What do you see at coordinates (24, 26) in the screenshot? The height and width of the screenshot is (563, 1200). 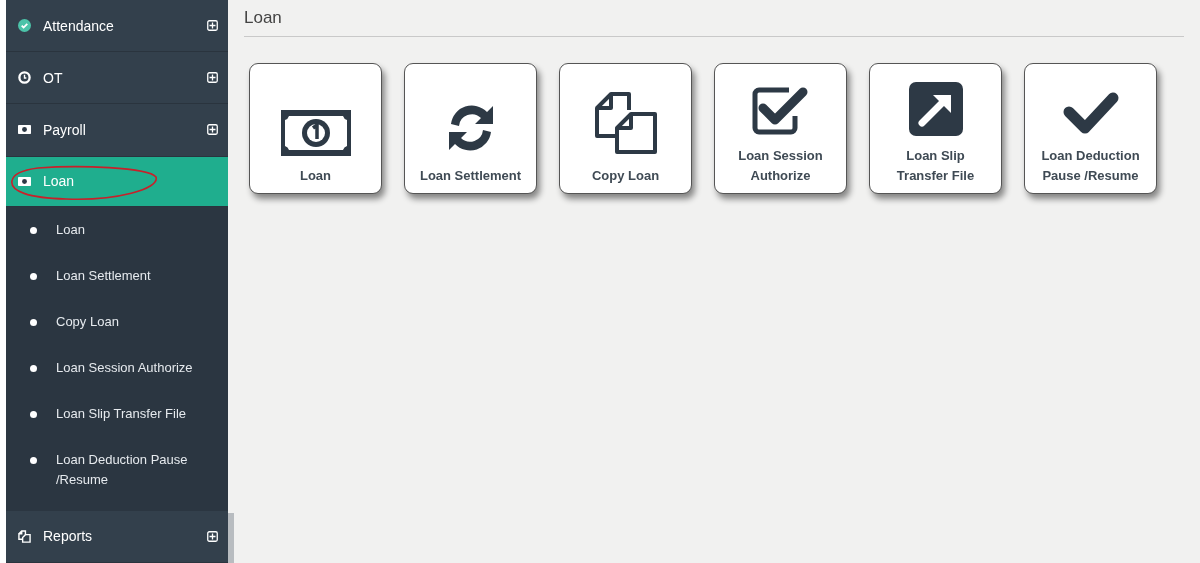 I see `check-circle-icon` at bounding box center [24, 26].